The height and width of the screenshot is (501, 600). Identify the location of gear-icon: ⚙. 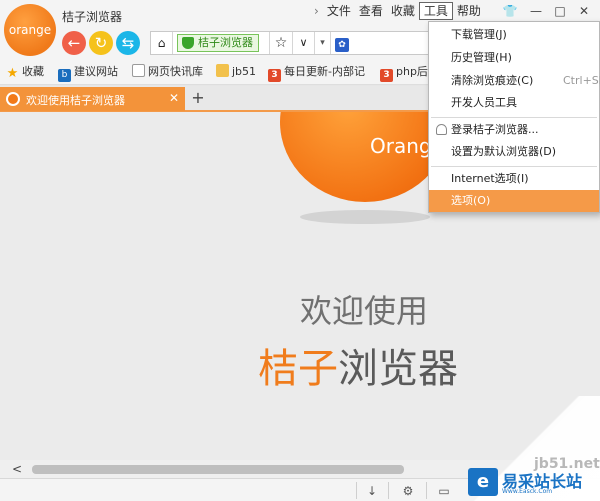
(408, 491).